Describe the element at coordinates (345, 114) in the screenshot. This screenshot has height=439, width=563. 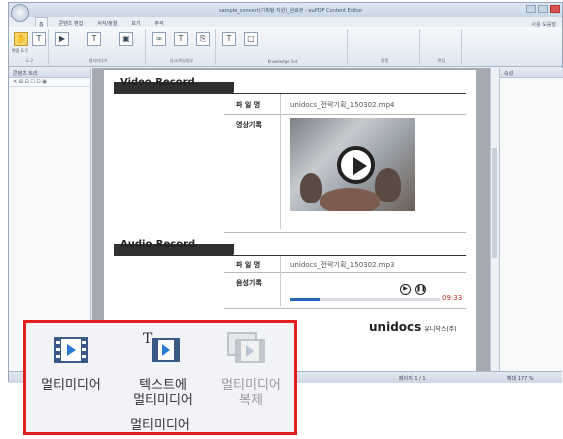
I see `video-divider` at that location.